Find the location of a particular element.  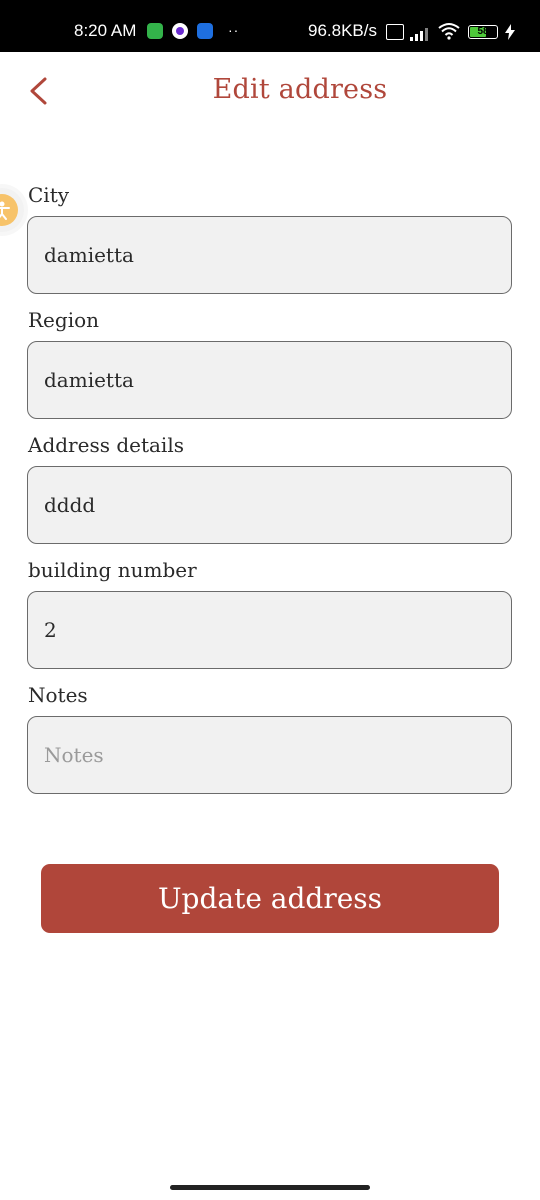

notes-label: Notes is located at coordinates (58, 695).